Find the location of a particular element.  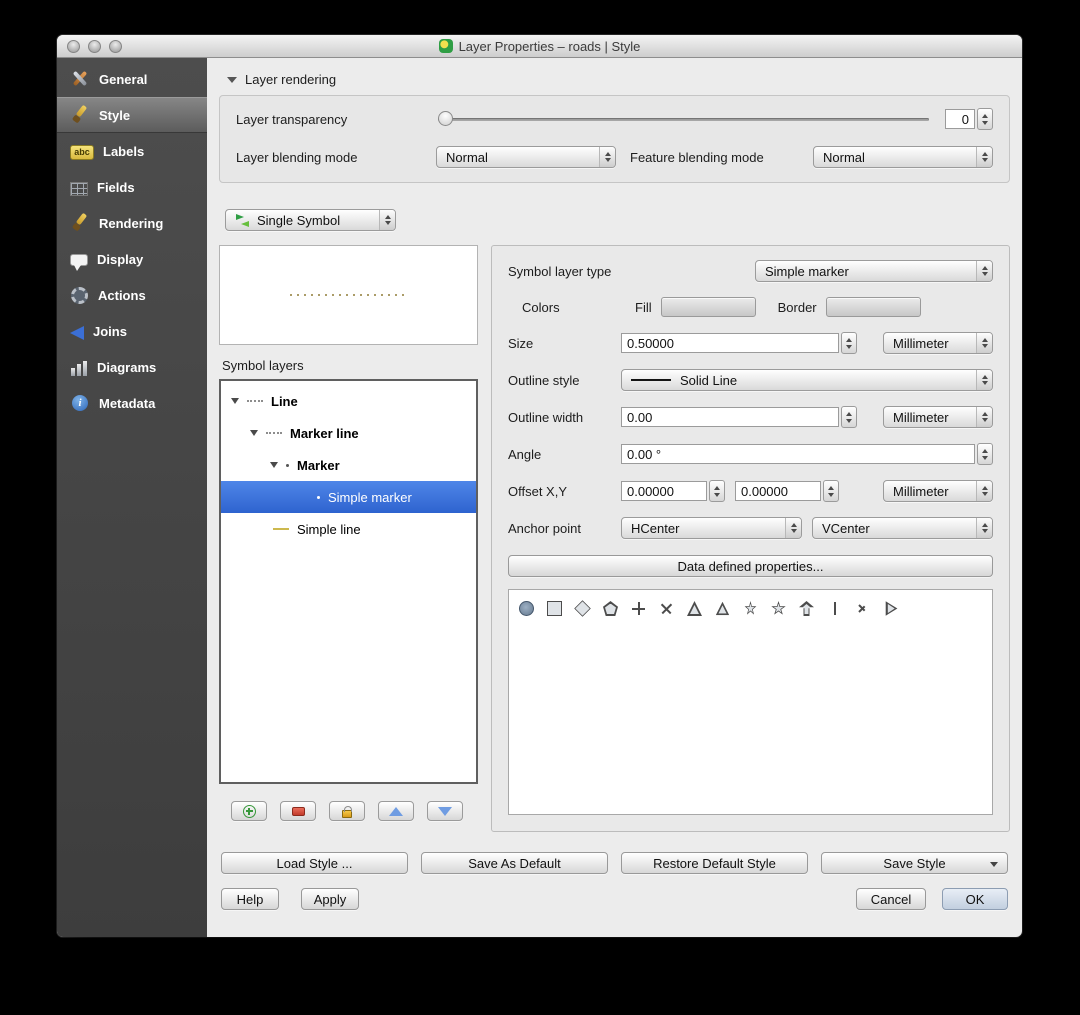

marker-shape-circle is located at coordinates (526, 608).